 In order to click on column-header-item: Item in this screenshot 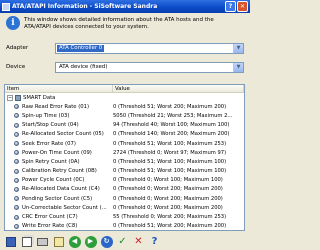, I will do `click(59, 88)`.